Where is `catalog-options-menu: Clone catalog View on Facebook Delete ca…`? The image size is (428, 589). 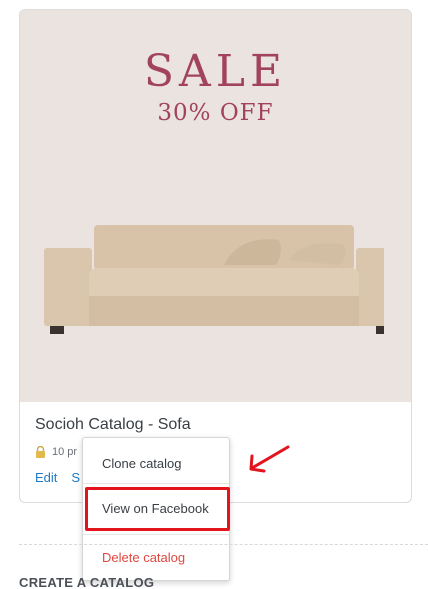
catalog-options-menu: Clone catalog View on Facebook Delete ca… is located at coordinates (156, 509).